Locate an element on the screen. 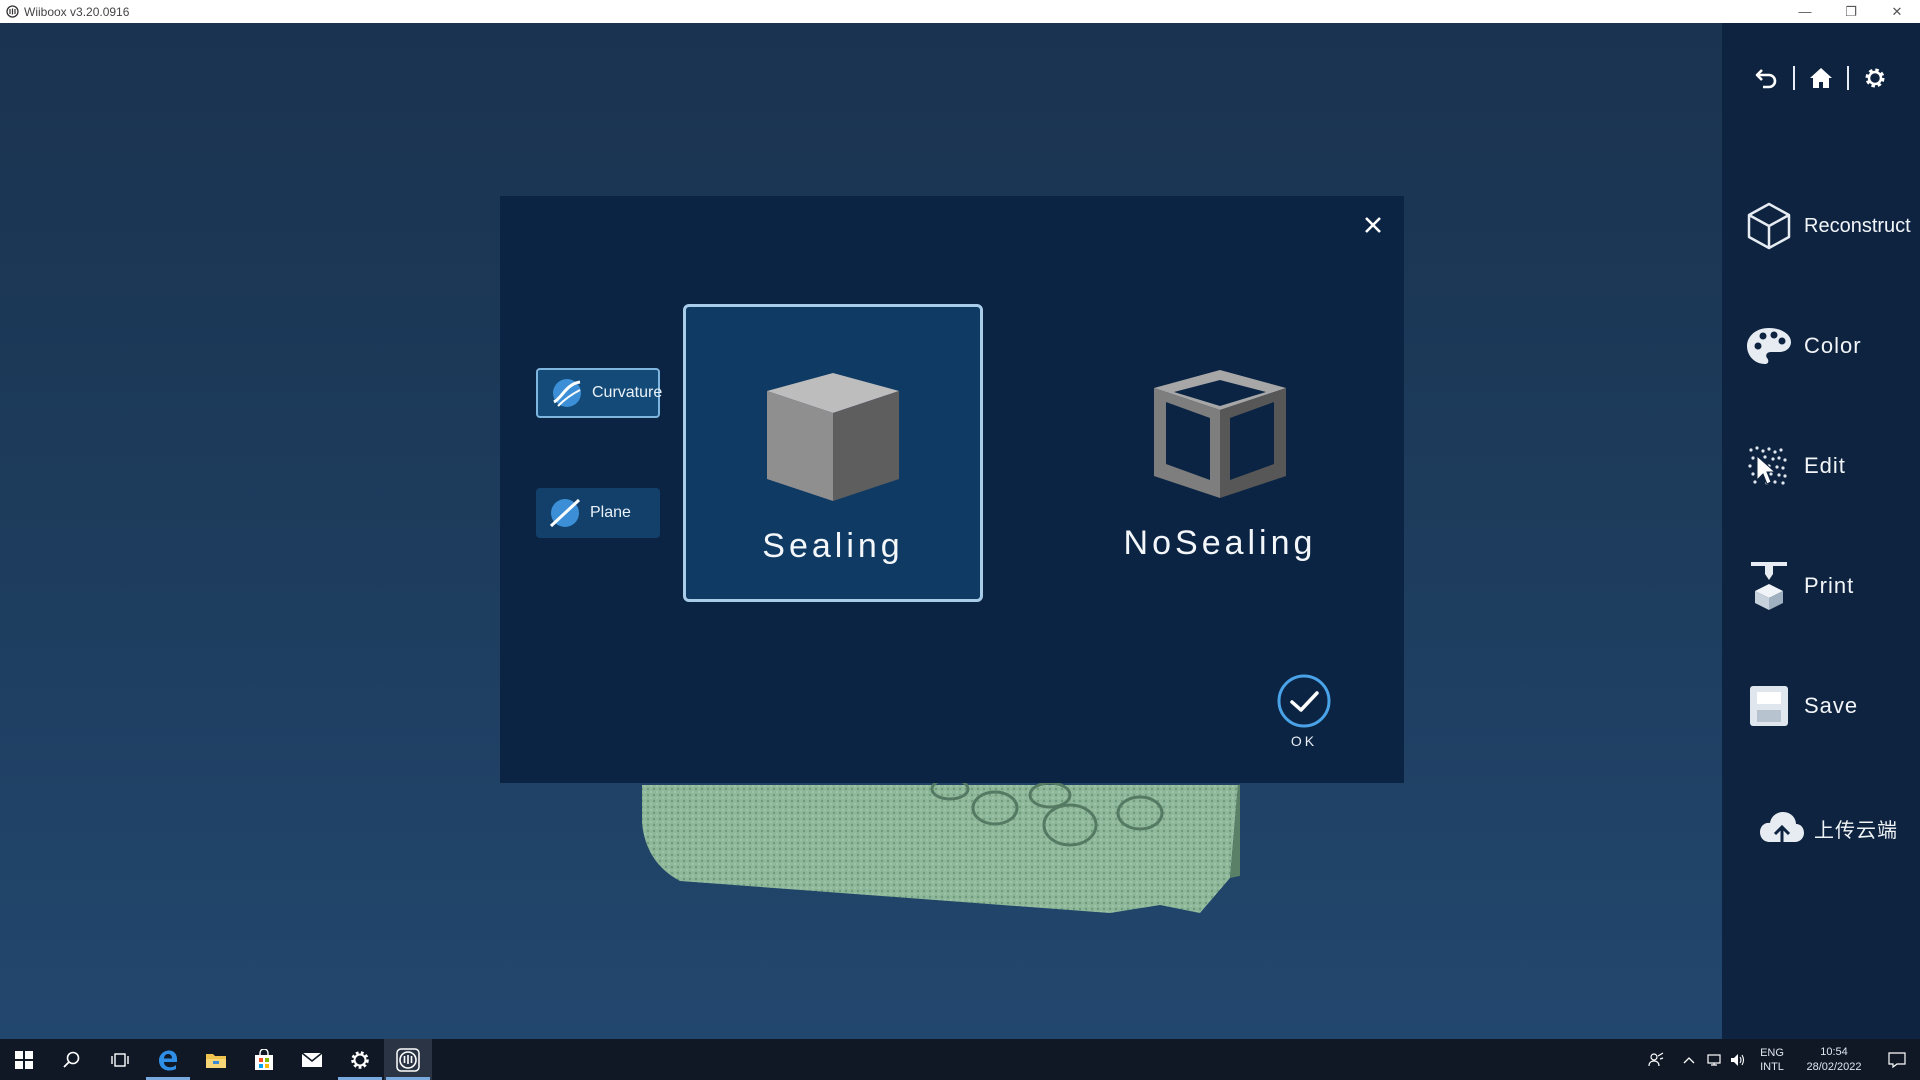  restore-button: ❐ is located at coordinates (1851, 11).